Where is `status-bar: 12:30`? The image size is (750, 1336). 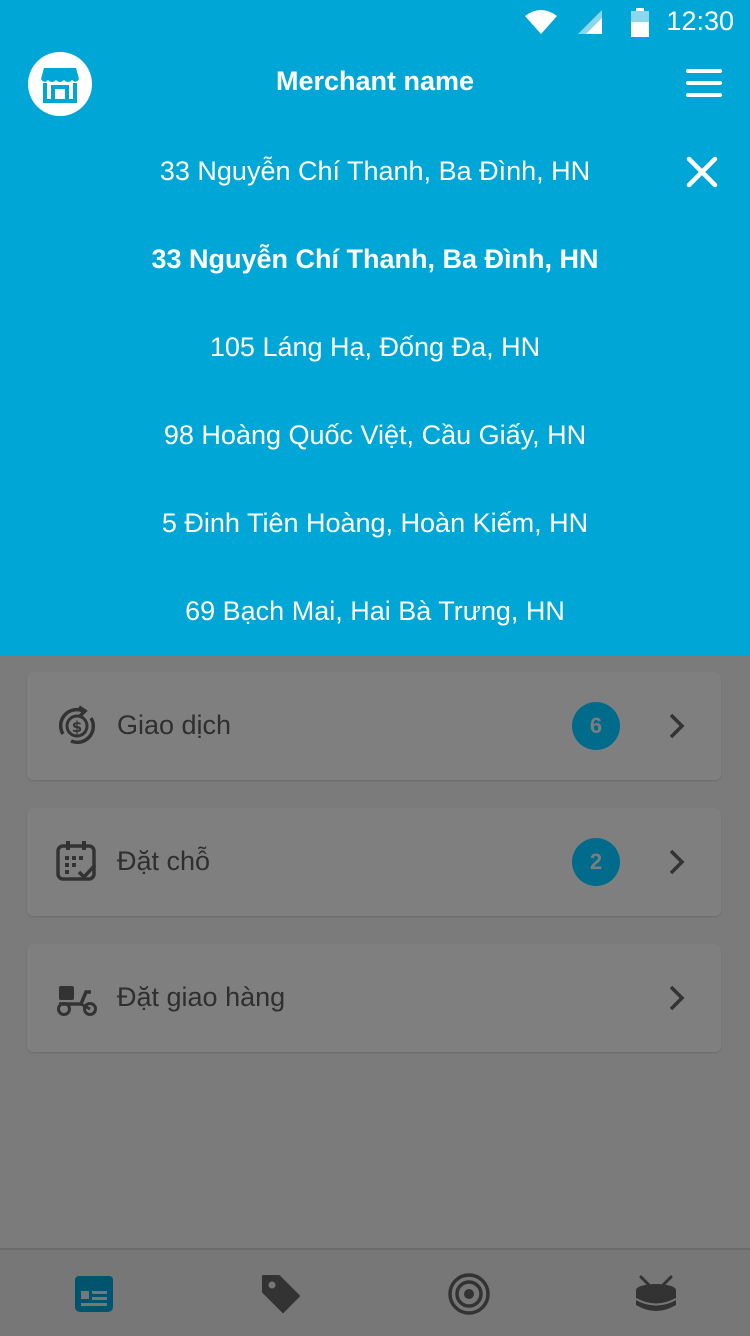
status-bar: 12:30 is located at coordinates (375, 22).